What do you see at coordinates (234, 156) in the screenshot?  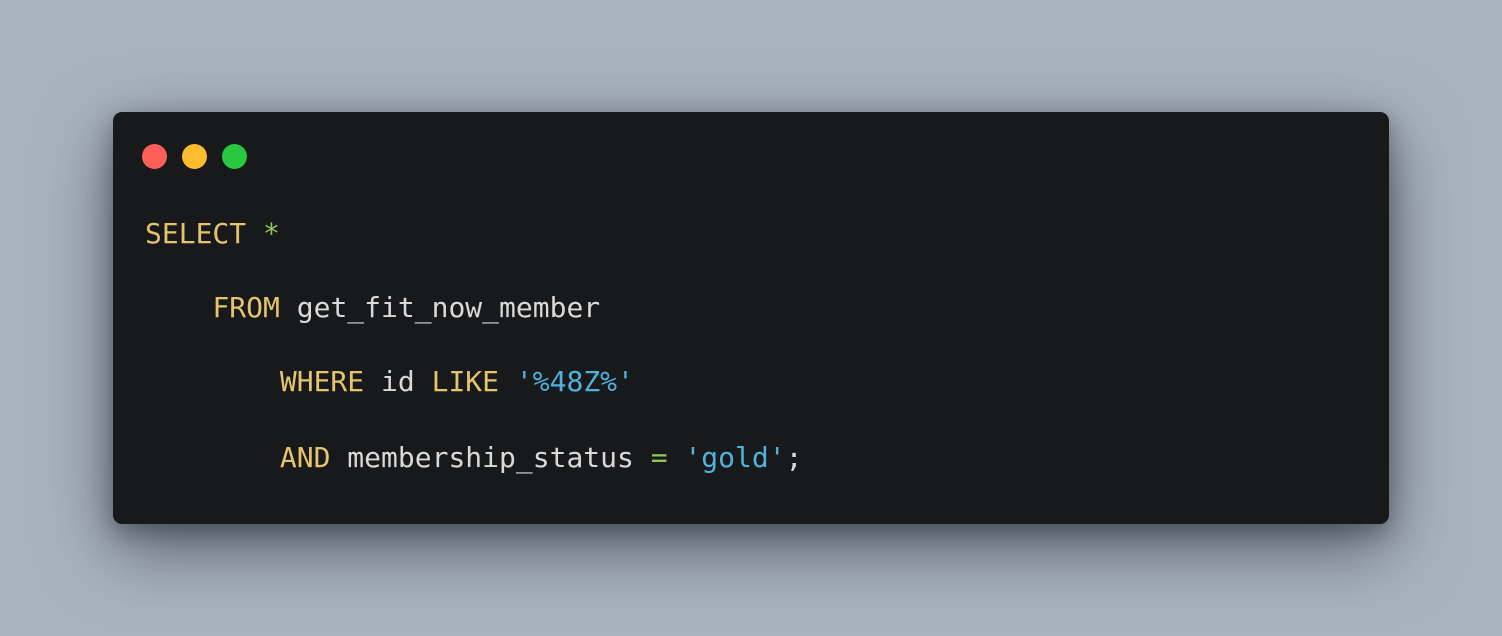 I see `maximize-dot-icon` at bounding box center [234, 156].